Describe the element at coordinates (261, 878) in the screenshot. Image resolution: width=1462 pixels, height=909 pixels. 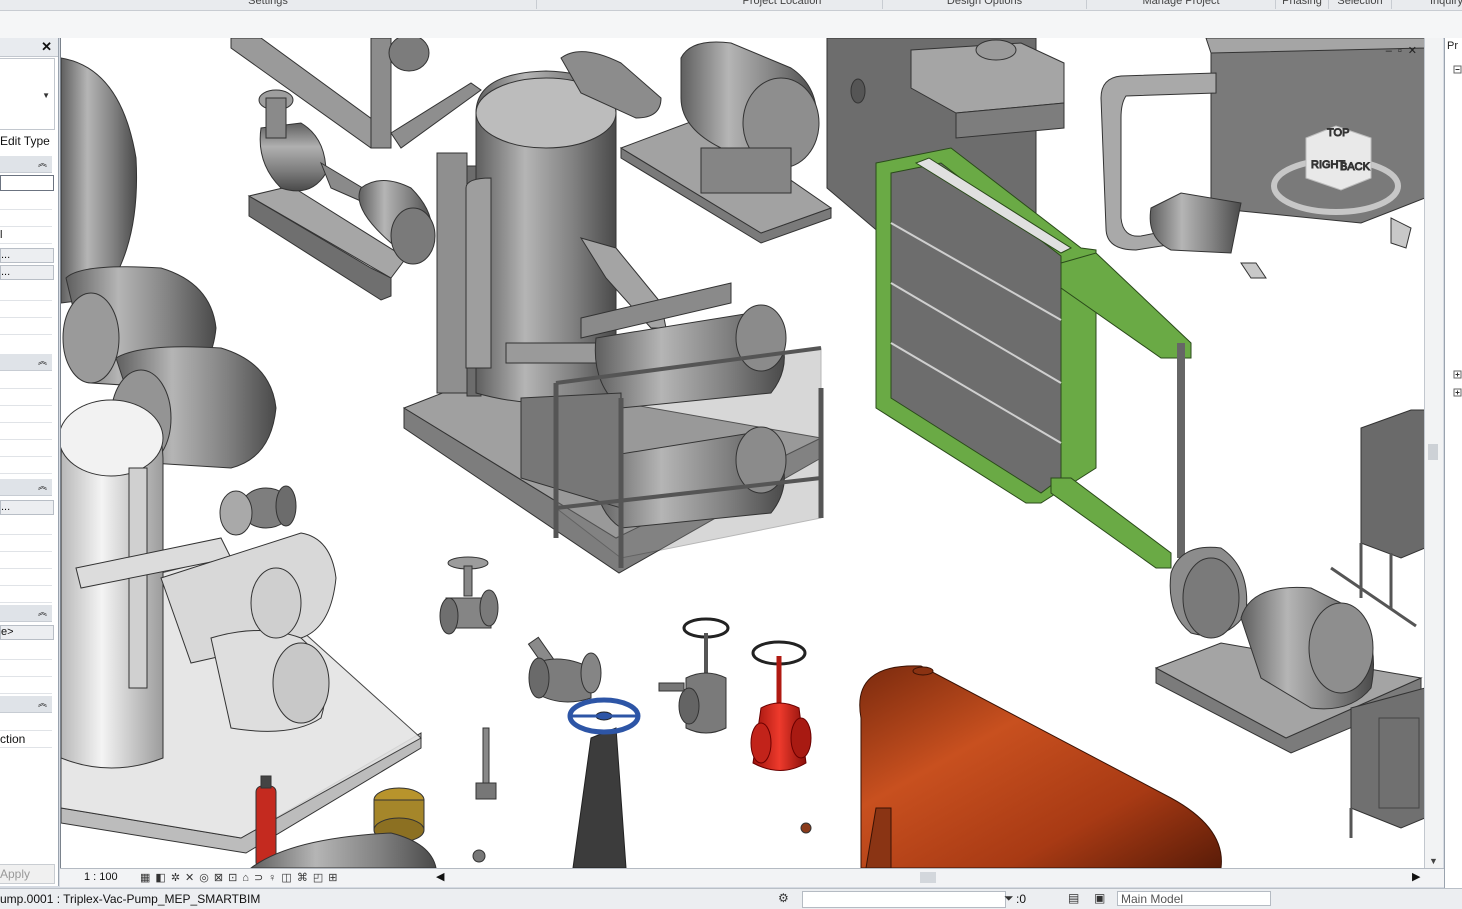
I see `temp-hide-icon: ⊃` at that location.